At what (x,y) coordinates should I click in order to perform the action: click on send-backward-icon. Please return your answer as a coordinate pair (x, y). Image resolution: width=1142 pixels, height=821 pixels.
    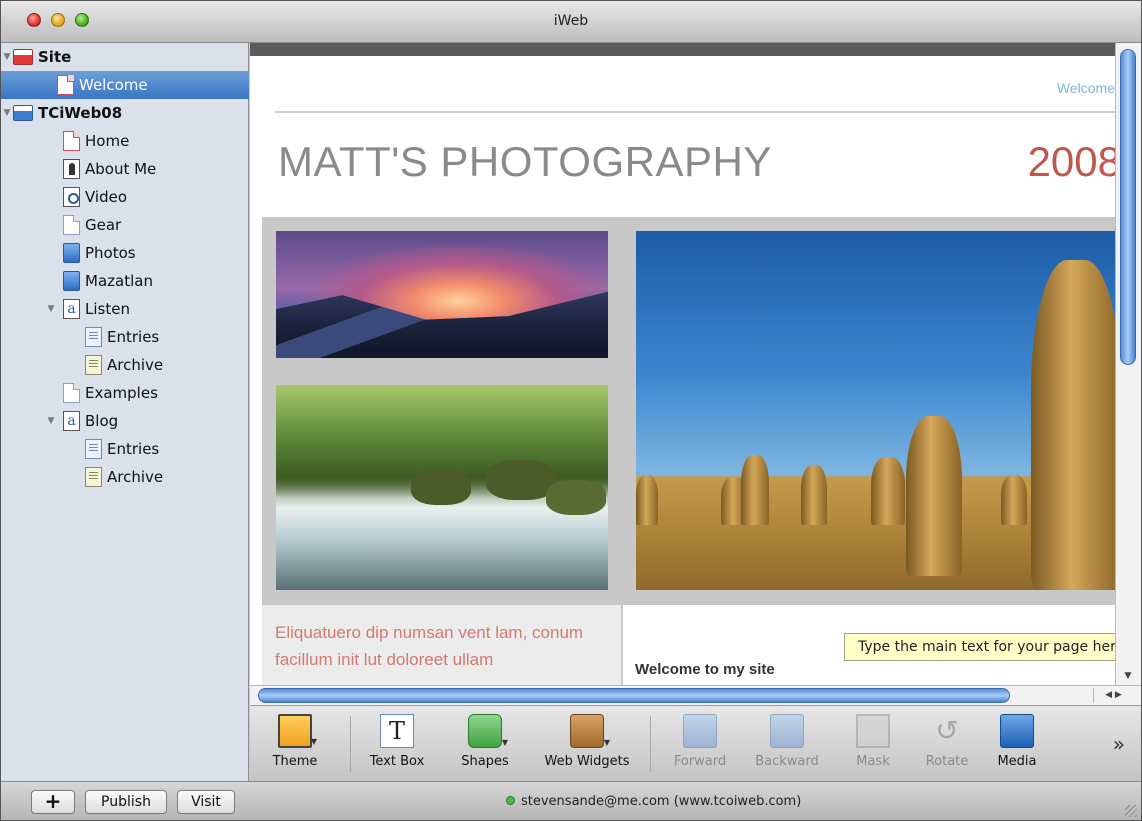
    Looking at the image, I should click on (787, 731).